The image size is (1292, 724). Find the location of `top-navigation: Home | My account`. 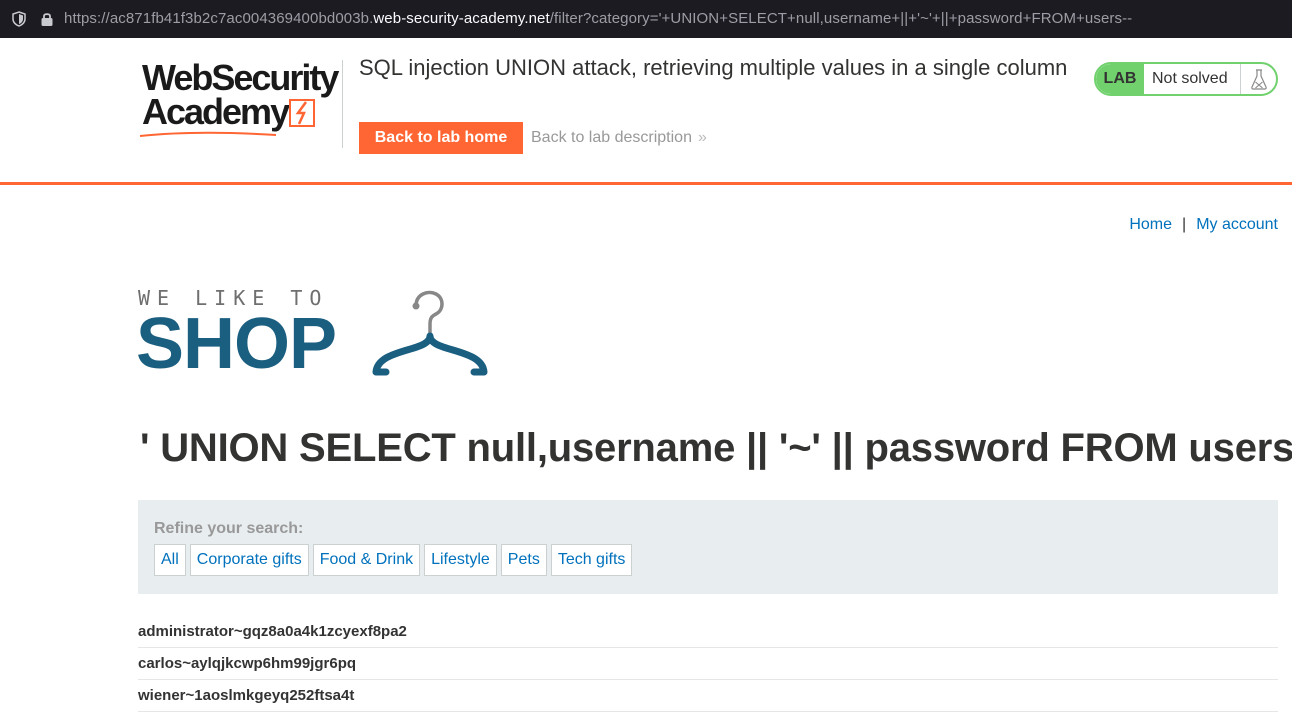

top-navigation: Home | My account is located at coordinates (1203, 225).